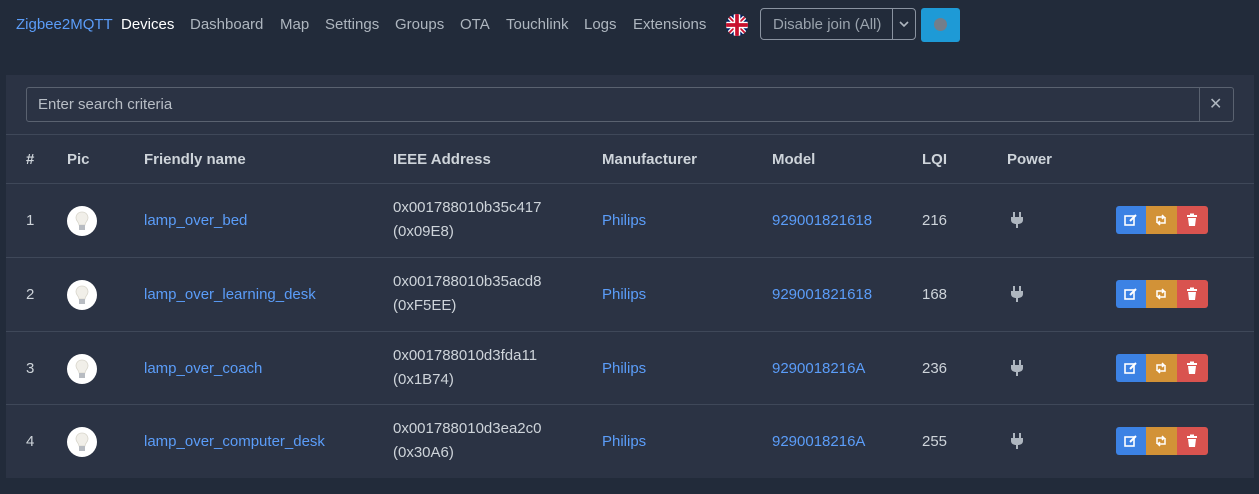  I want to click on network-address: (0x09E8), so click(423, 231).